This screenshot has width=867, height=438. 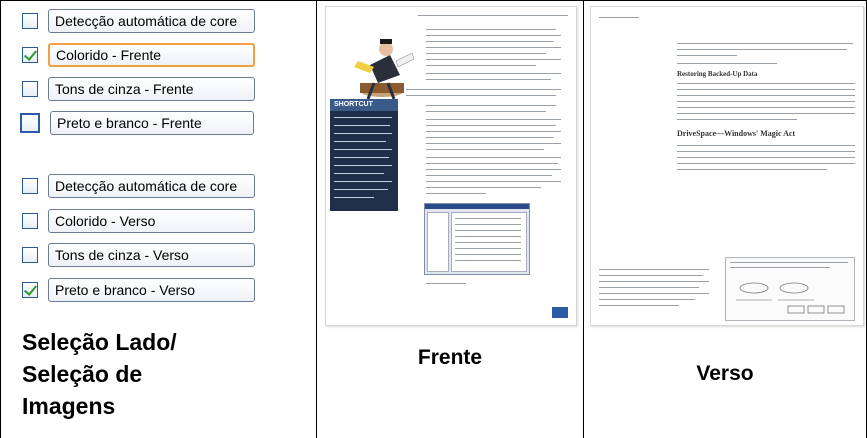 I want to click on option-auto-color-back: Detecção automática de core, so click(x=138, y=186).